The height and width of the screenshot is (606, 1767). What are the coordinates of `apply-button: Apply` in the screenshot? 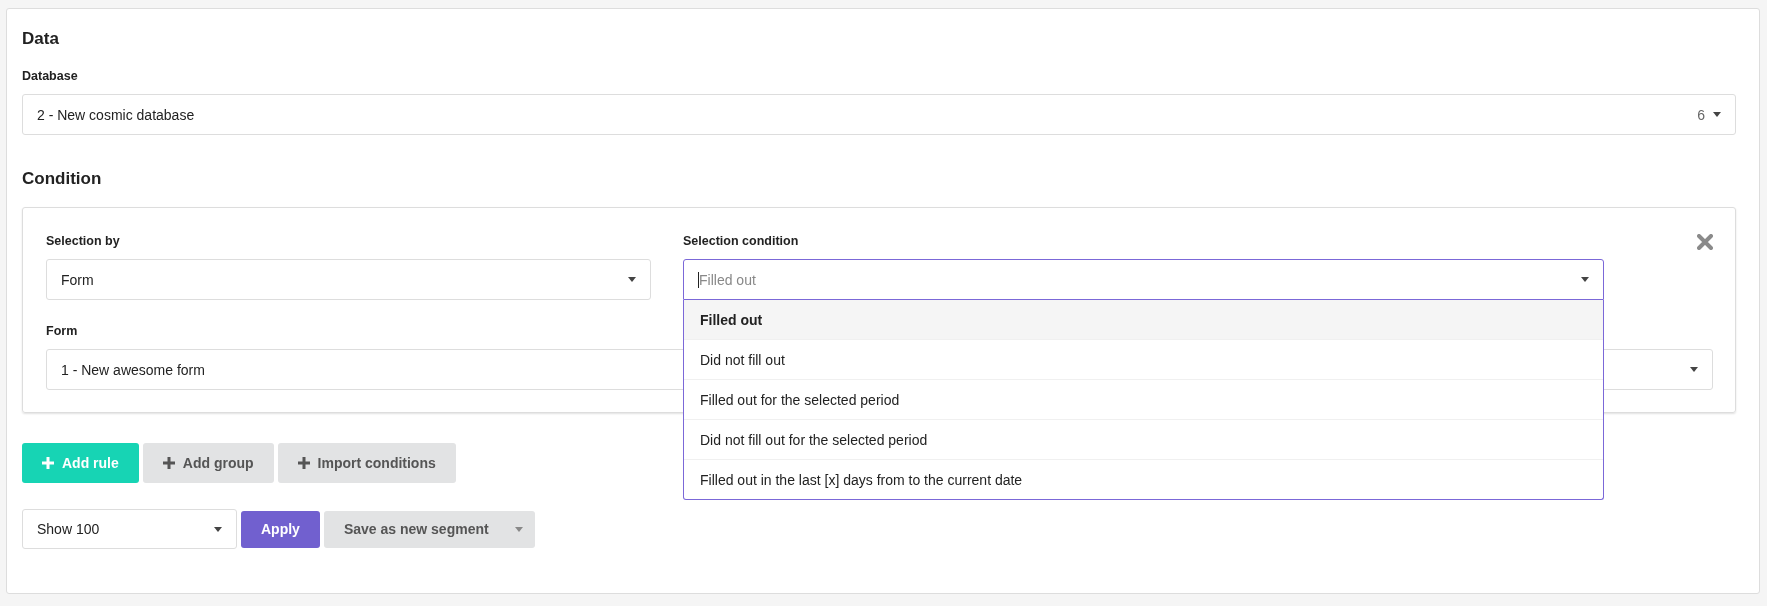 It's located at (280, 529).